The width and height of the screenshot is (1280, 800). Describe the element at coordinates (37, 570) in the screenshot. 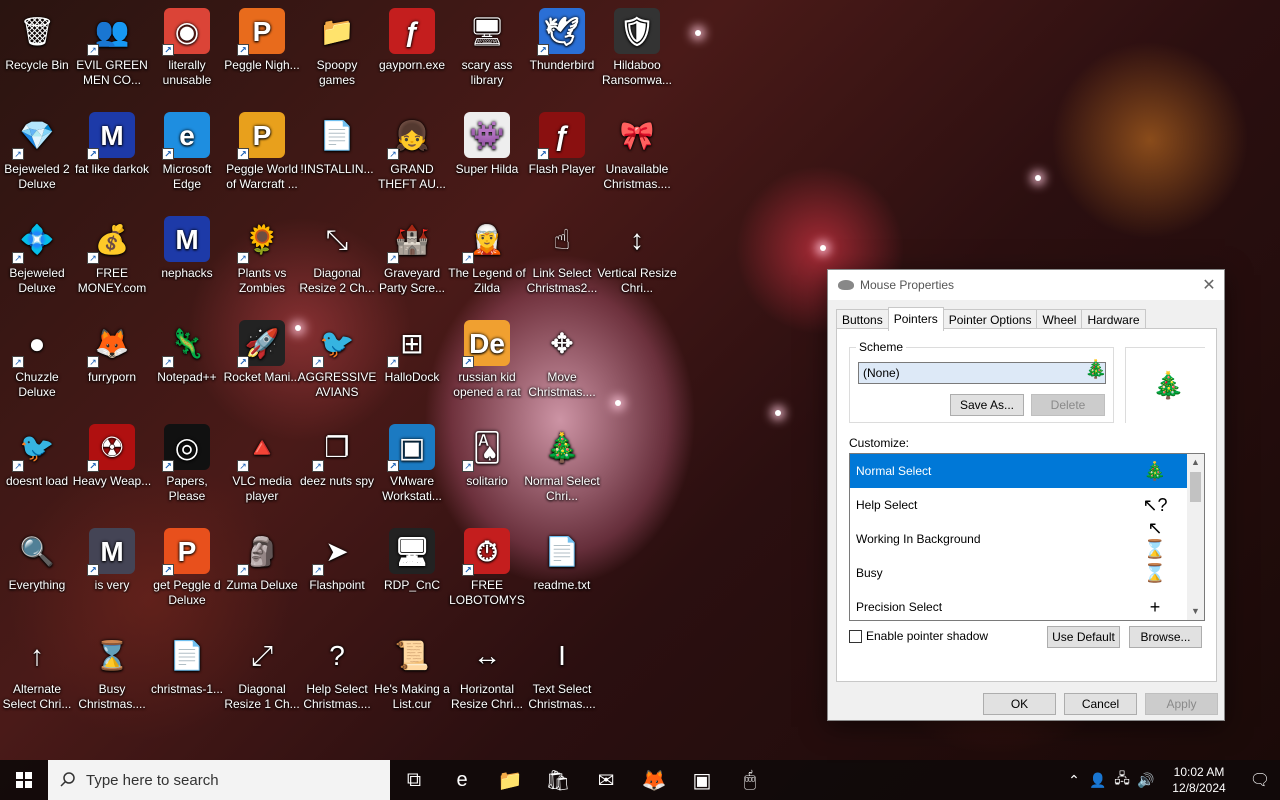

I see `desktop-icon: 🔍 Everything` at that location.